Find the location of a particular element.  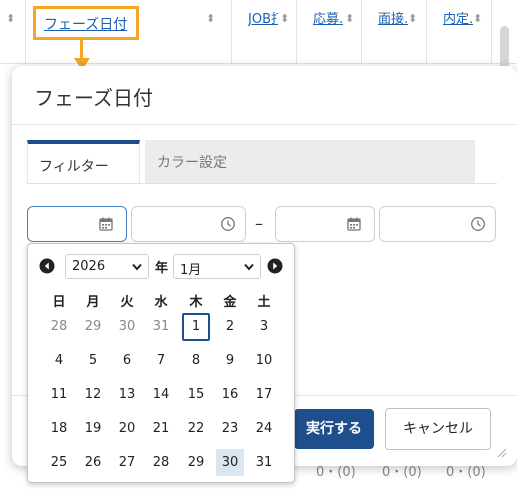

tab-filter: フィルター is located at coordinates (83, 162).